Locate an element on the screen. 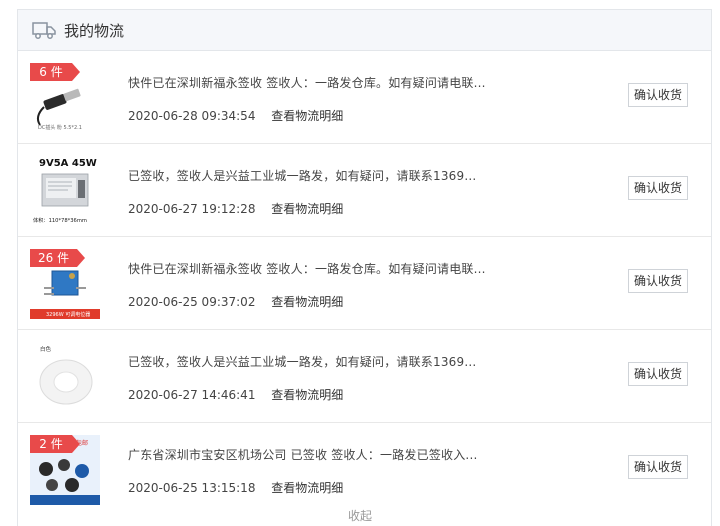 The image size is (720, 526). panel-title: 我的物流 is located at coordinates (94, 30).